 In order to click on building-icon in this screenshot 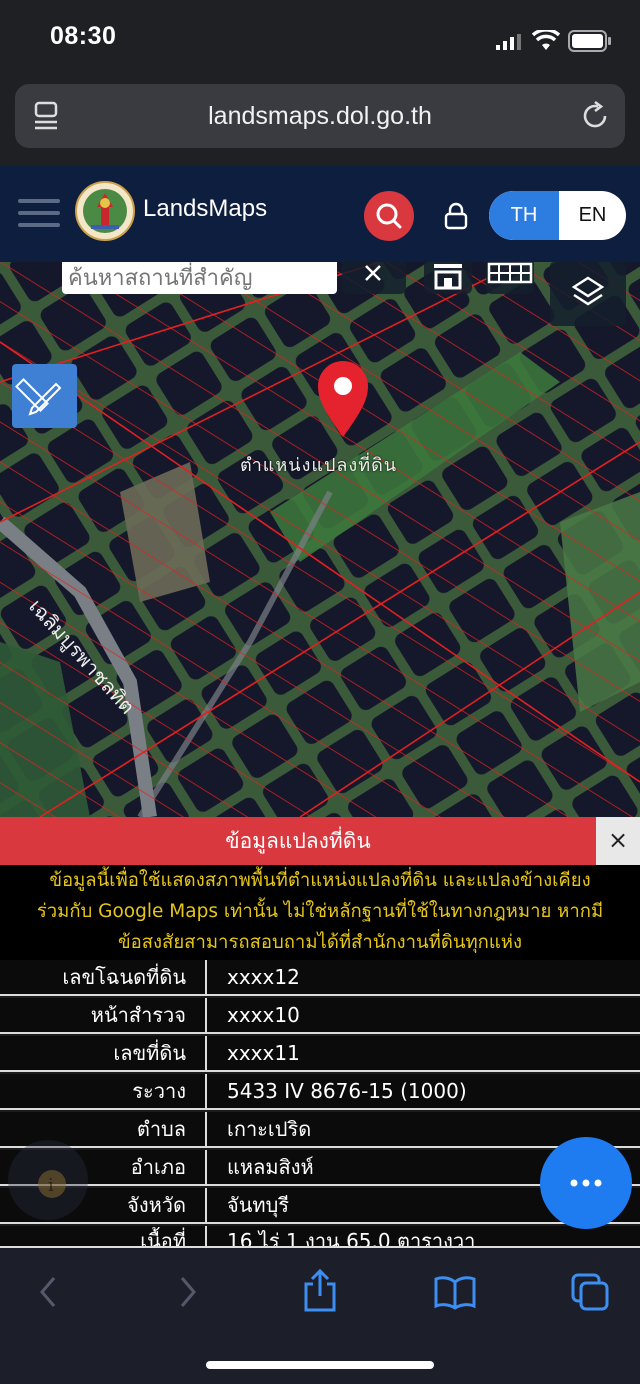, I will do `click(448, 277)`.